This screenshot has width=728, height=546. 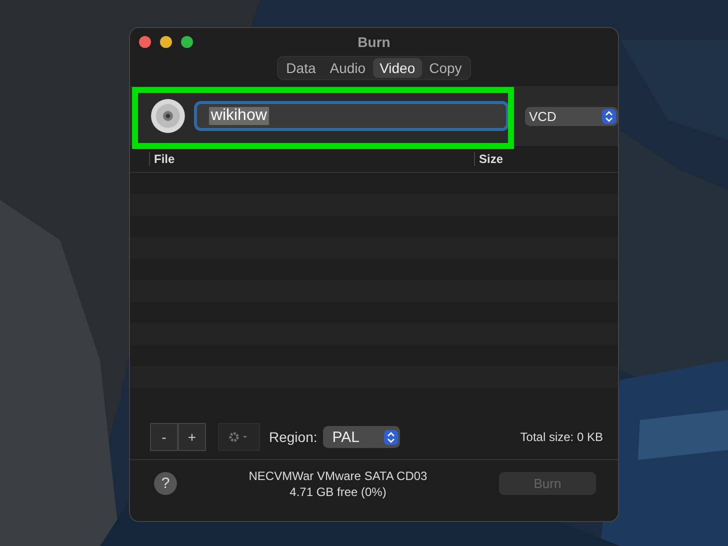 I want to click on disc-icon, so click(x=168, y=116).